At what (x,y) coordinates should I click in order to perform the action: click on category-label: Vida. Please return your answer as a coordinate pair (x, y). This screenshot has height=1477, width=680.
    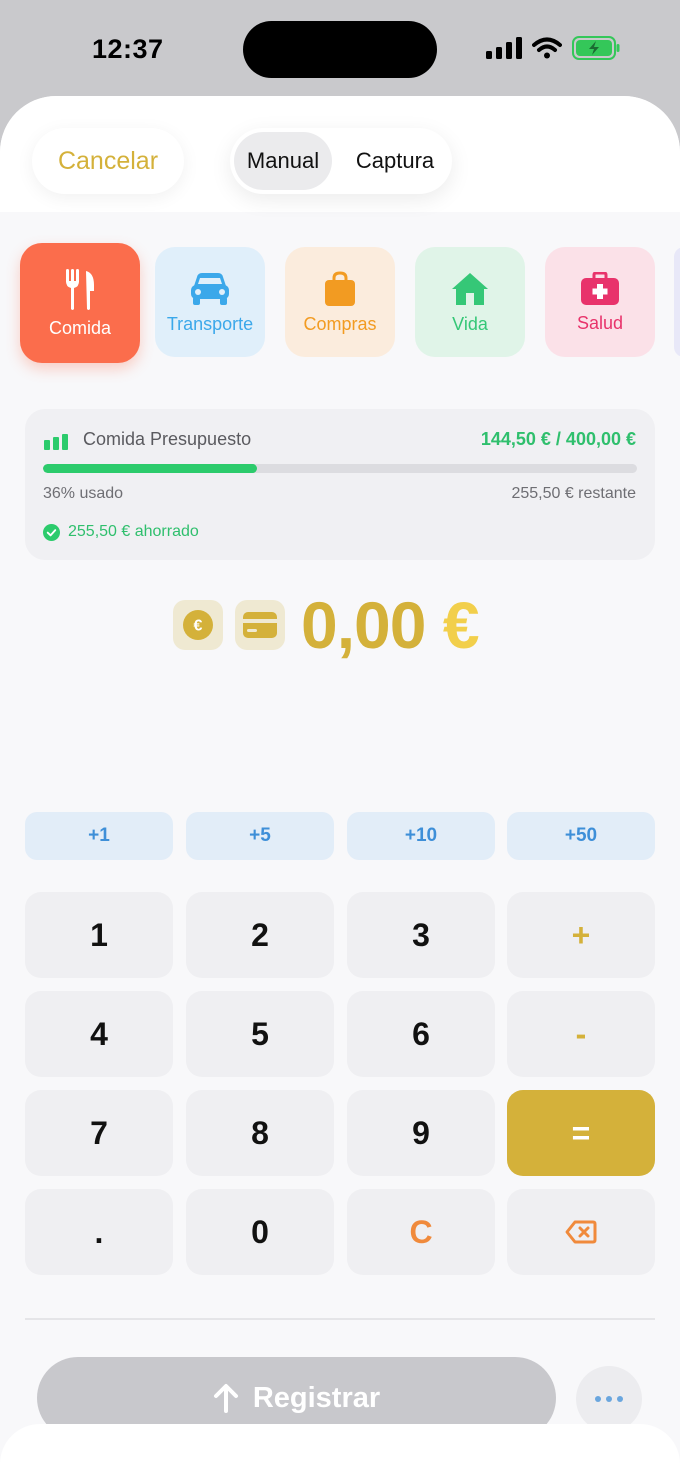
    Looking at the image, I should click on (470, 324).